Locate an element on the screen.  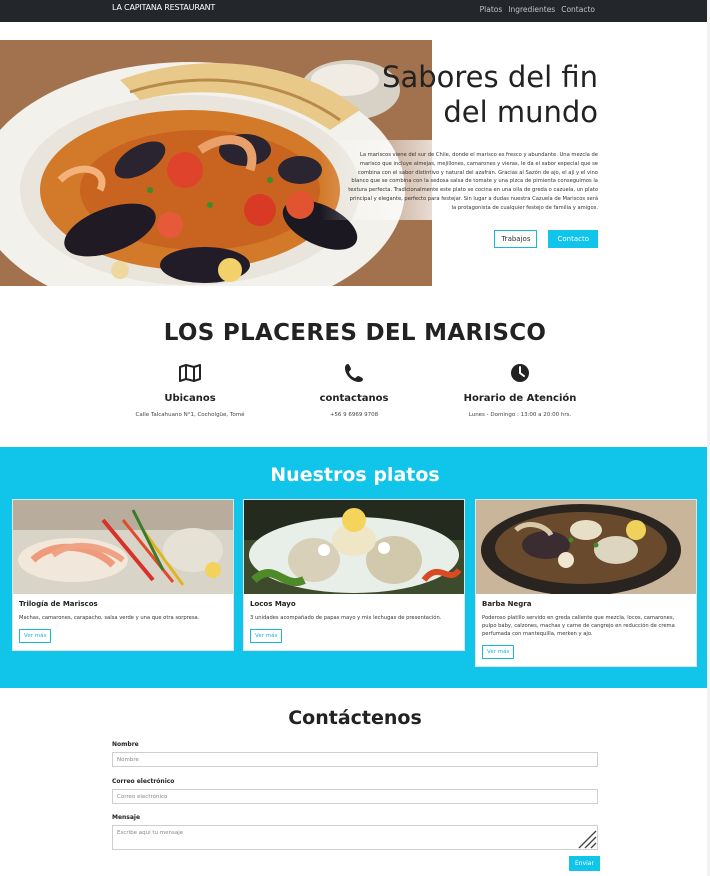
feature-title: Horario de Atención is located at coordinates (520, 398).